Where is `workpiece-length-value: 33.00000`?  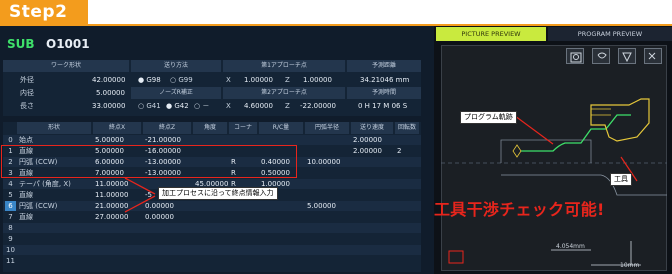
workpiece-length-value: 33.00000 is located at coordinates (108, 106).